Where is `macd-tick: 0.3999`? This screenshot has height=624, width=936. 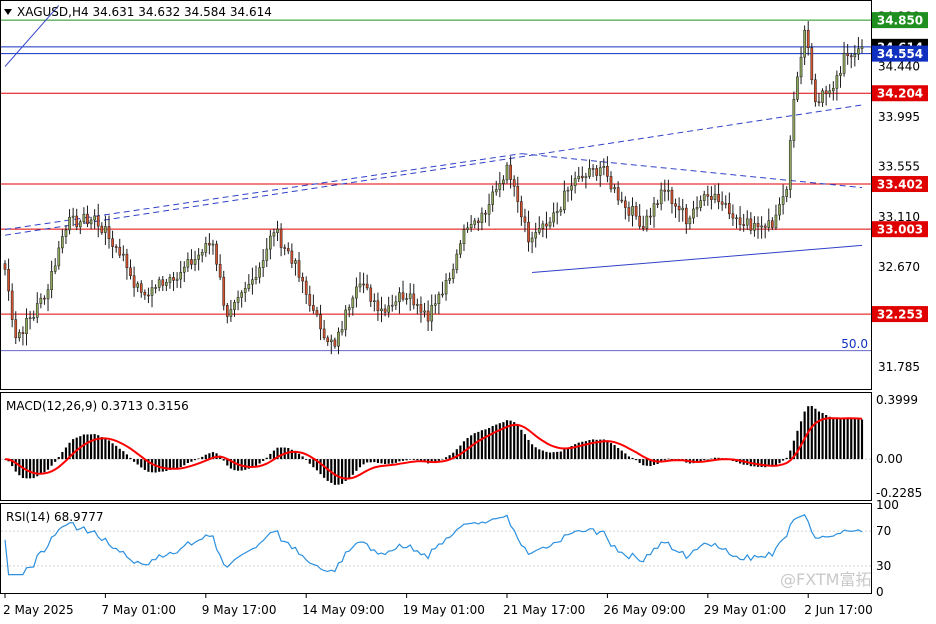
macd-tick: 0.3999 is located at coordinates (897, 400).